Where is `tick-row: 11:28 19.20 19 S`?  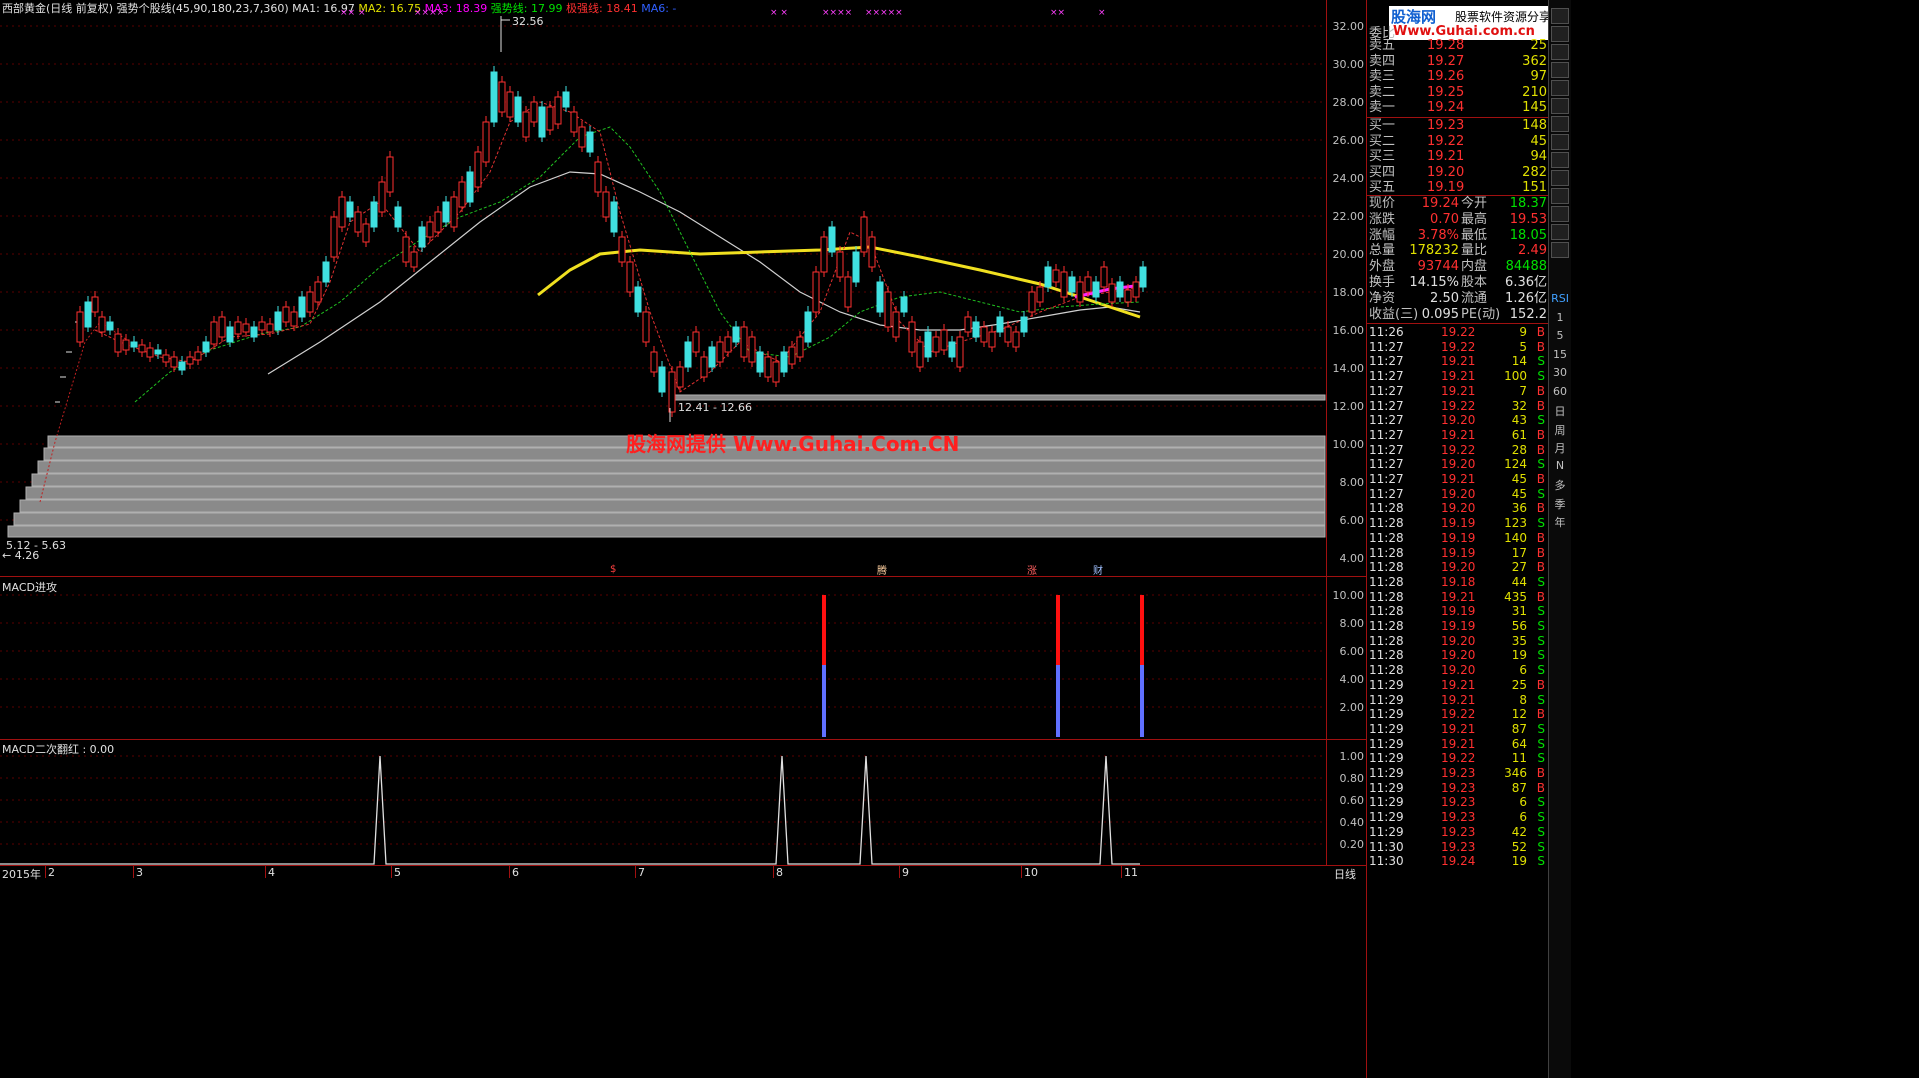 tick-row: 11:28 19.20 19 S is located at coordinates (1458, 655).